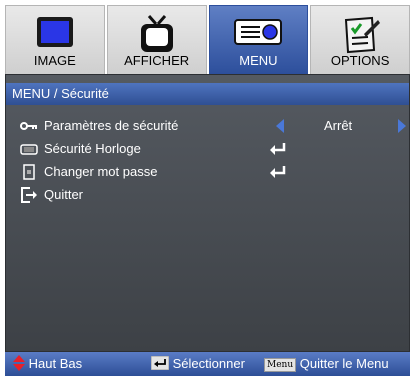  Describe the element at coordinates (207, 195) in the screenshot. I see `menu-item-quit: Quitter` at that location.